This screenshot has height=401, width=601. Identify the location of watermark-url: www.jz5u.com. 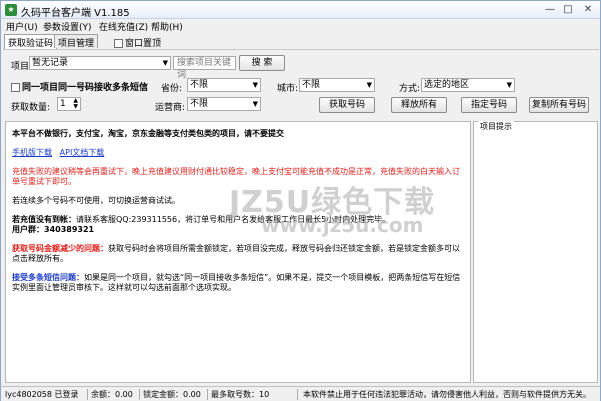
(342, 225).